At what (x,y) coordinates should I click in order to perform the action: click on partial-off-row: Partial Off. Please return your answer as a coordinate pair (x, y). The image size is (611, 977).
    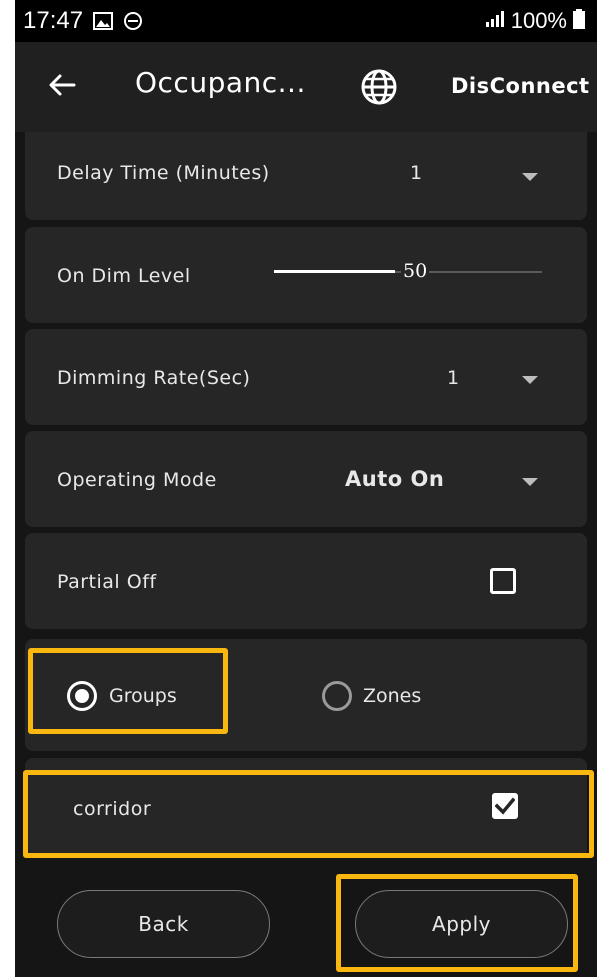
    Looking at the image, I should click on (306, 581).